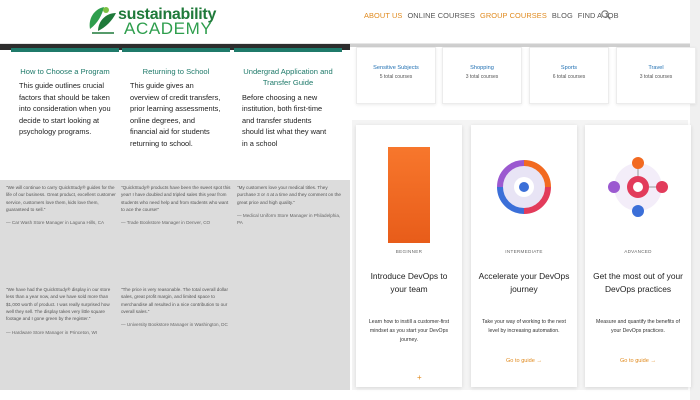 Image resolution: width=700 pixels, height=400 pixels. I want to click on search-icon, so click(606, 15).